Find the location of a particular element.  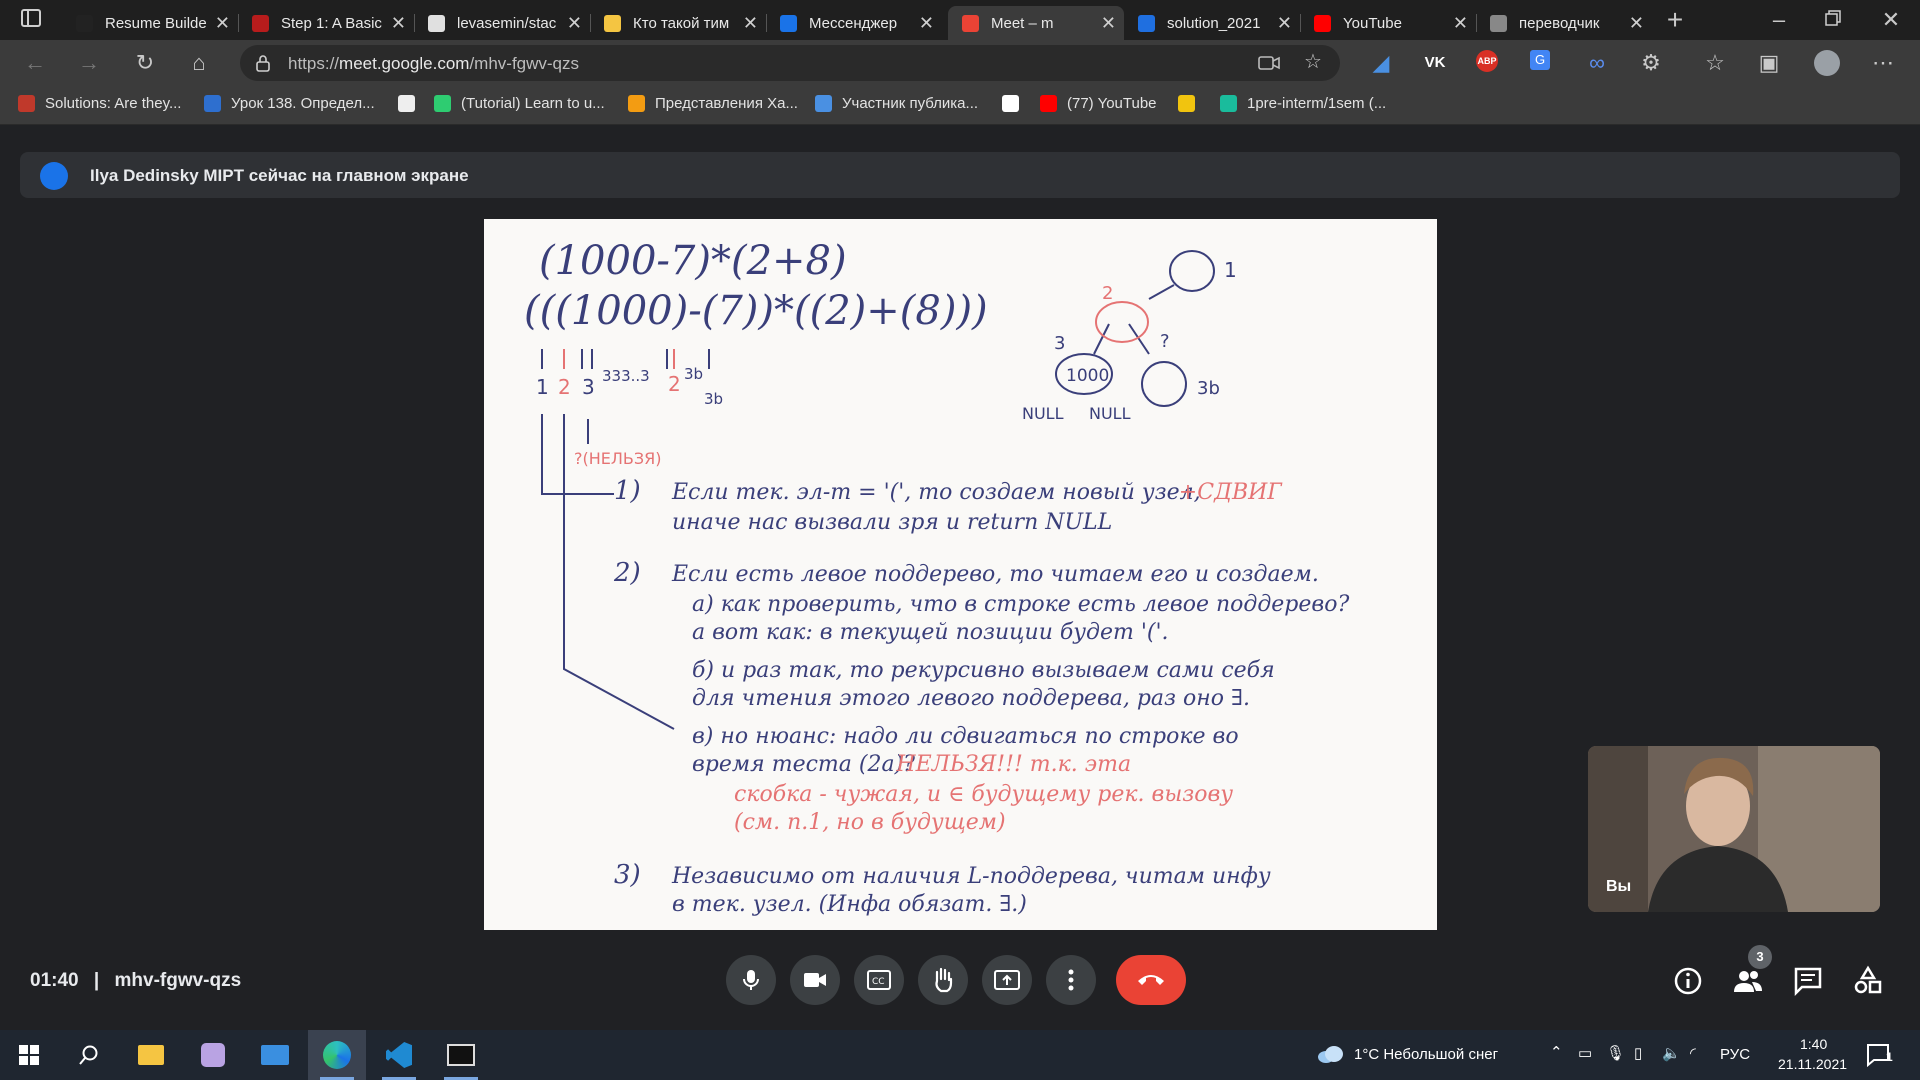

more-options-button is located at coordinates (1071, 980).